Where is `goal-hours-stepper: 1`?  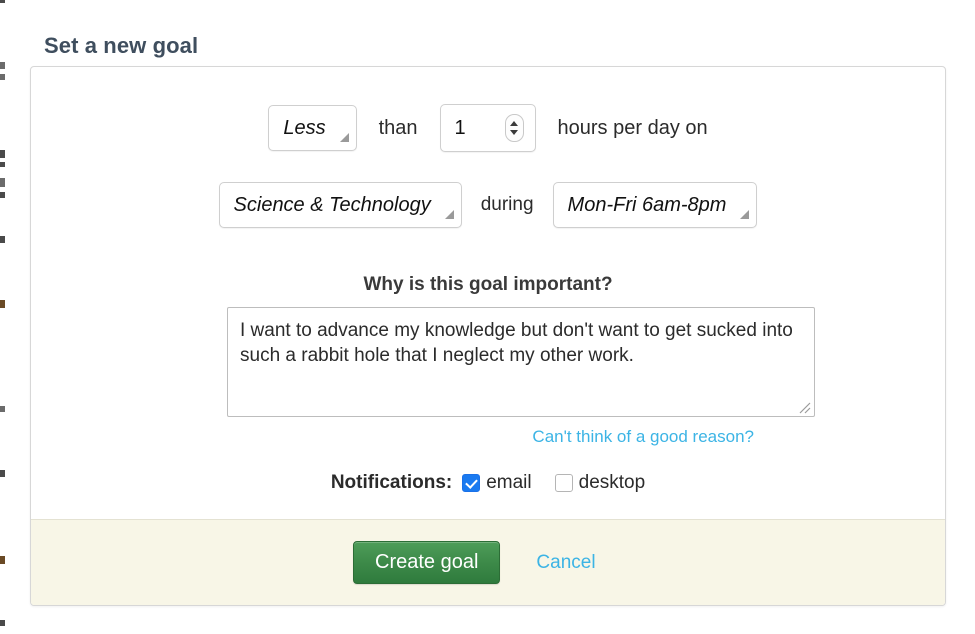 goal-hours-stepper: 1 is located at coordinates (487, 128).